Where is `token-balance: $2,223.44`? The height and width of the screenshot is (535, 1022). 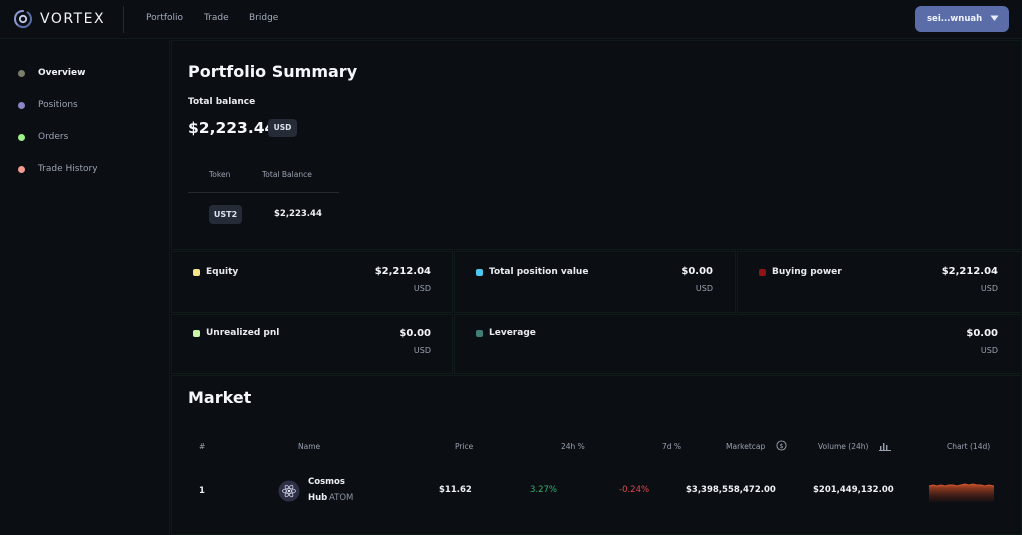
token-balance: $2,223.44 is located at coordinates (298, 214).